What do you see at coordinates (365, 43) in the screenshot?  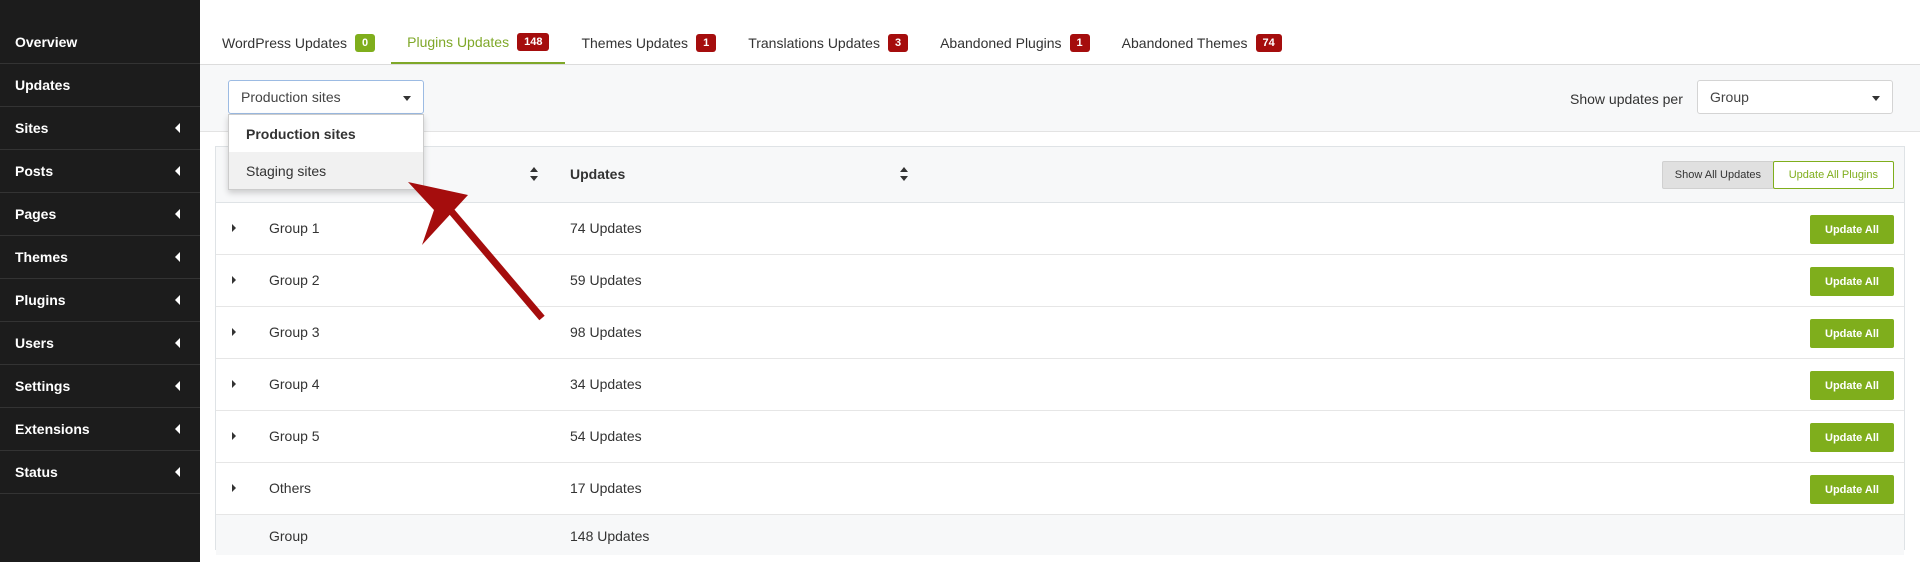 I see `count-badge: 0` at bounding box center [365, 43].